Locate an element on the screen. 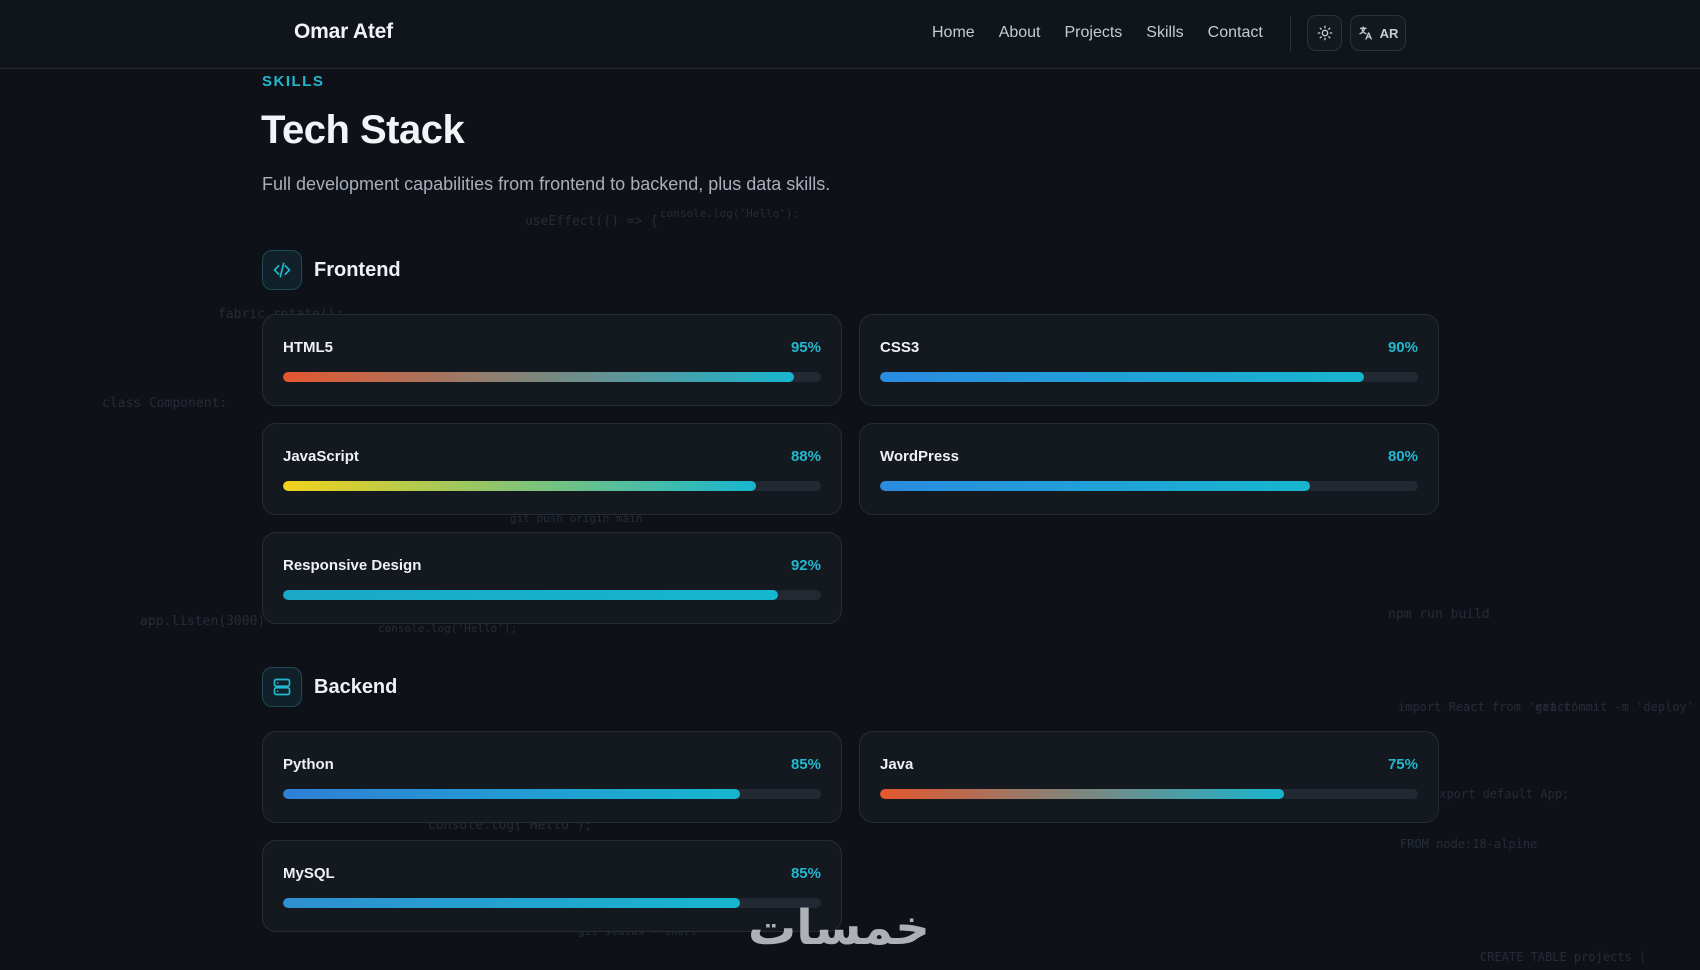 This screenshot has height=970, width=1700. skill-name: JavaScript is located at coordinates (321, 456).